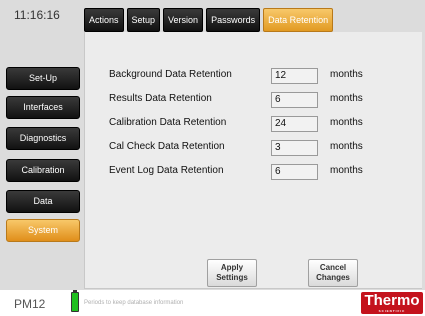 This screenshot has width=425, height=316. Describe the element at coordinates (294, 148) in the screenshot. I see `cal-check-retention-field: 3` at that location.